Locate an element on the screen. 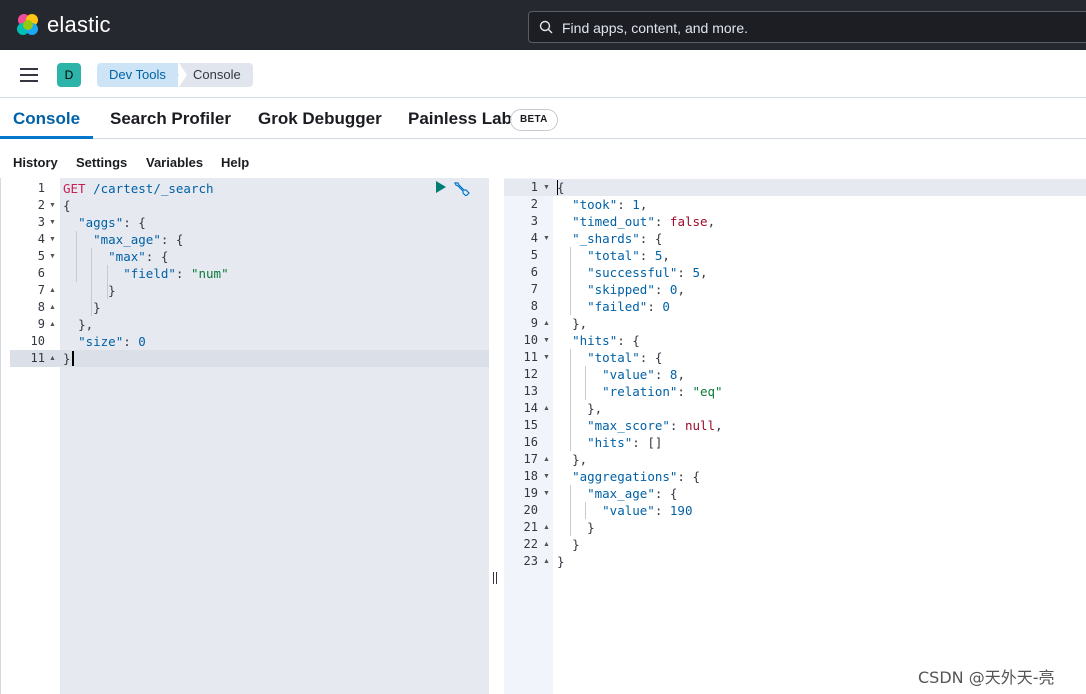 The image size is (1086, 694). elastic-logo-icon is located at coordinates (27, 24).